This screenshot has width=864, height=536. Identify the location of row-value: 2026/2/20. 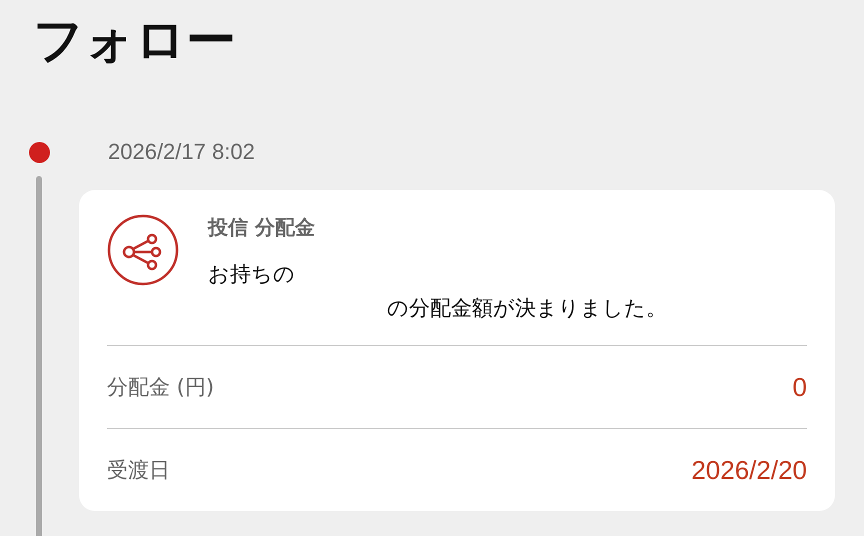
(749, 470).